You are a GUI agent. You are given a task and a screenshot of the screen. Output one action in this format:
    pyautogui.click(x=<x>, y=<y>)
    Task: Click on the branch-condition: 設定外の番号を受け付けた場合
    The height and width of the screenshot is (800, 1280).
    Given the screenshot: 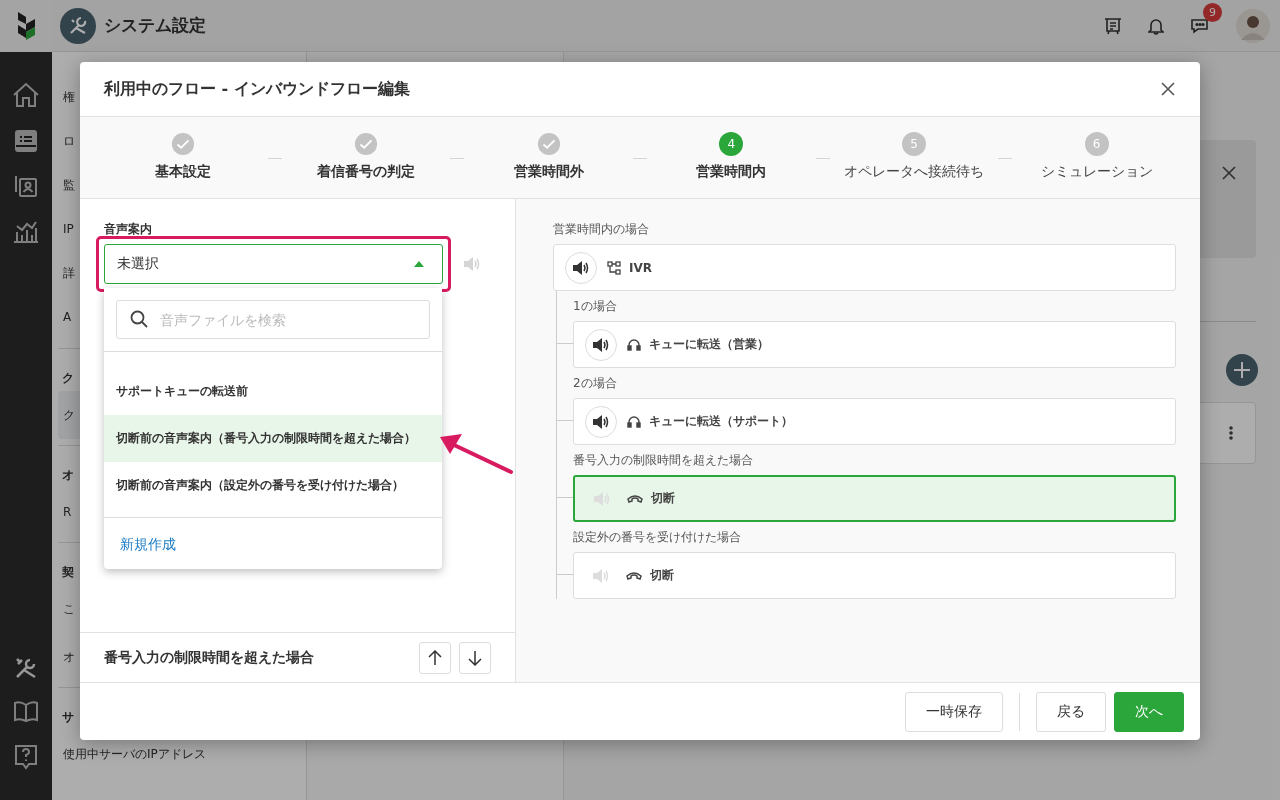 What is the action you would take?
    pyautogui.click(x=657, y=537)
    